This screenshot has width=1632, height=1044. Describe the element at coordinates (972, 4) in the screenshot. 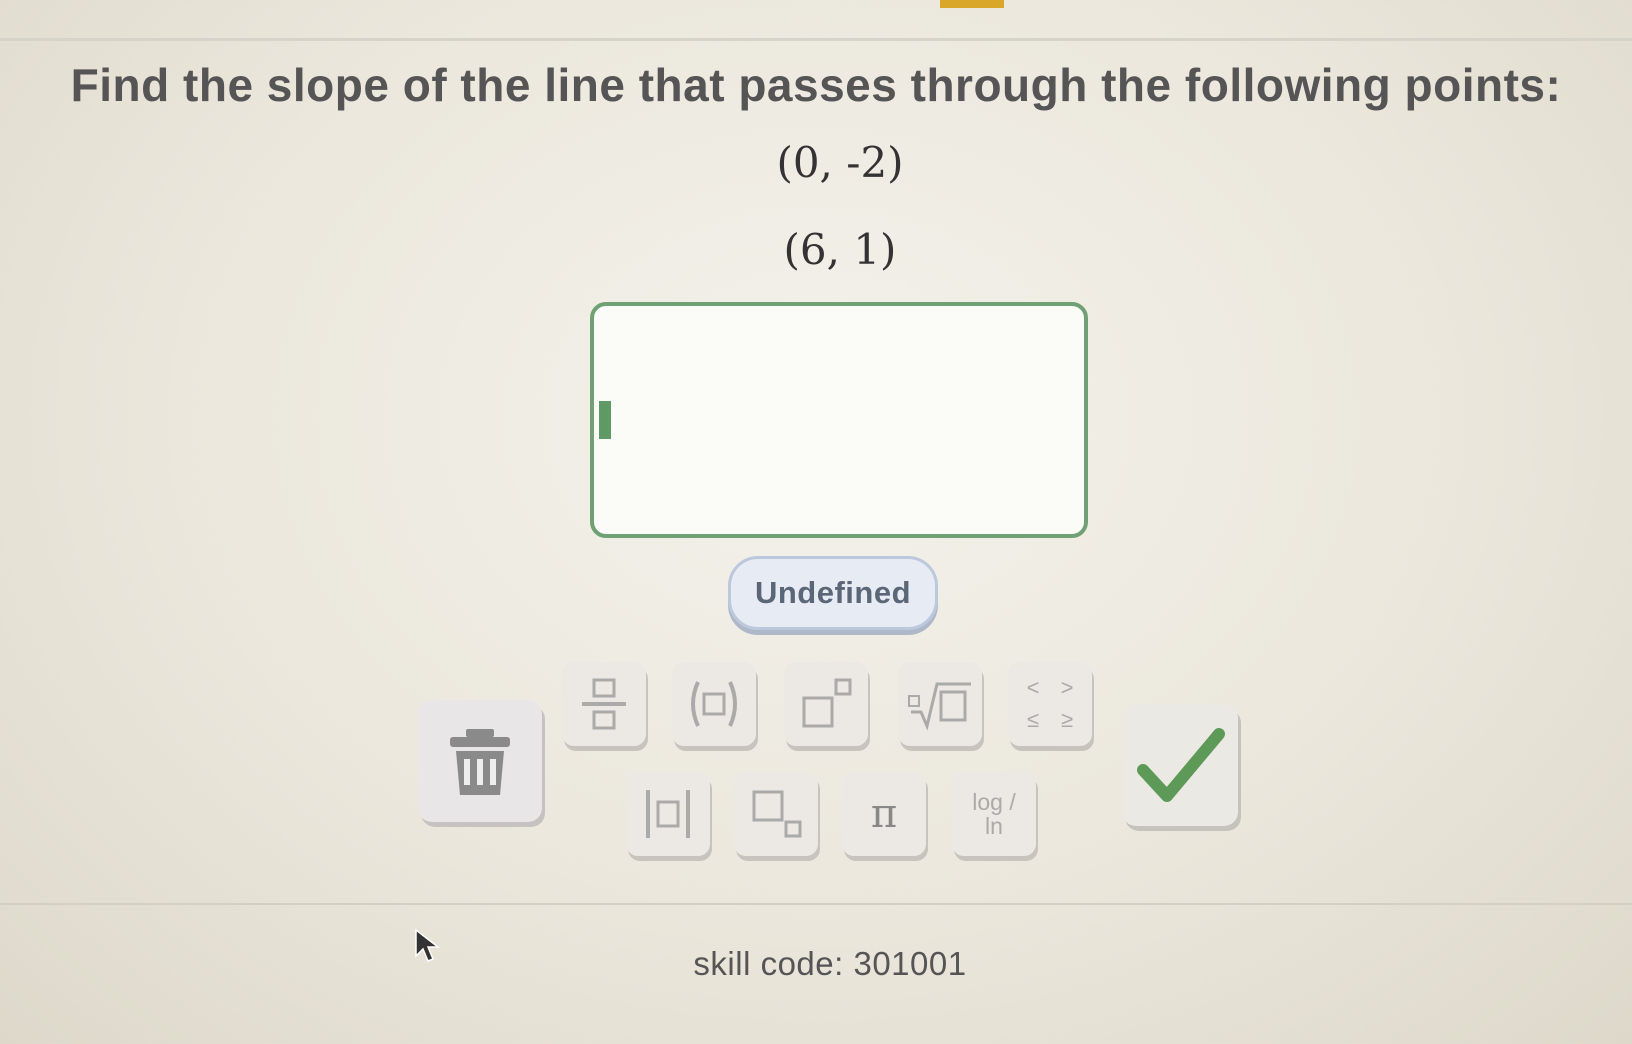

I see `progress-marker` at that location.